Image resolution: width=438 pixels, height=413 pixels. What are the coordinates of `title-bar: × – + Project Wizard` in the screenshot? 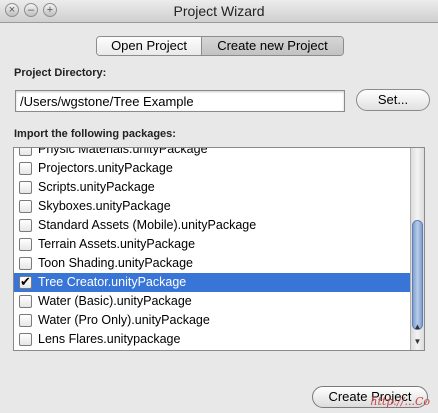 It's located at (219, 11).